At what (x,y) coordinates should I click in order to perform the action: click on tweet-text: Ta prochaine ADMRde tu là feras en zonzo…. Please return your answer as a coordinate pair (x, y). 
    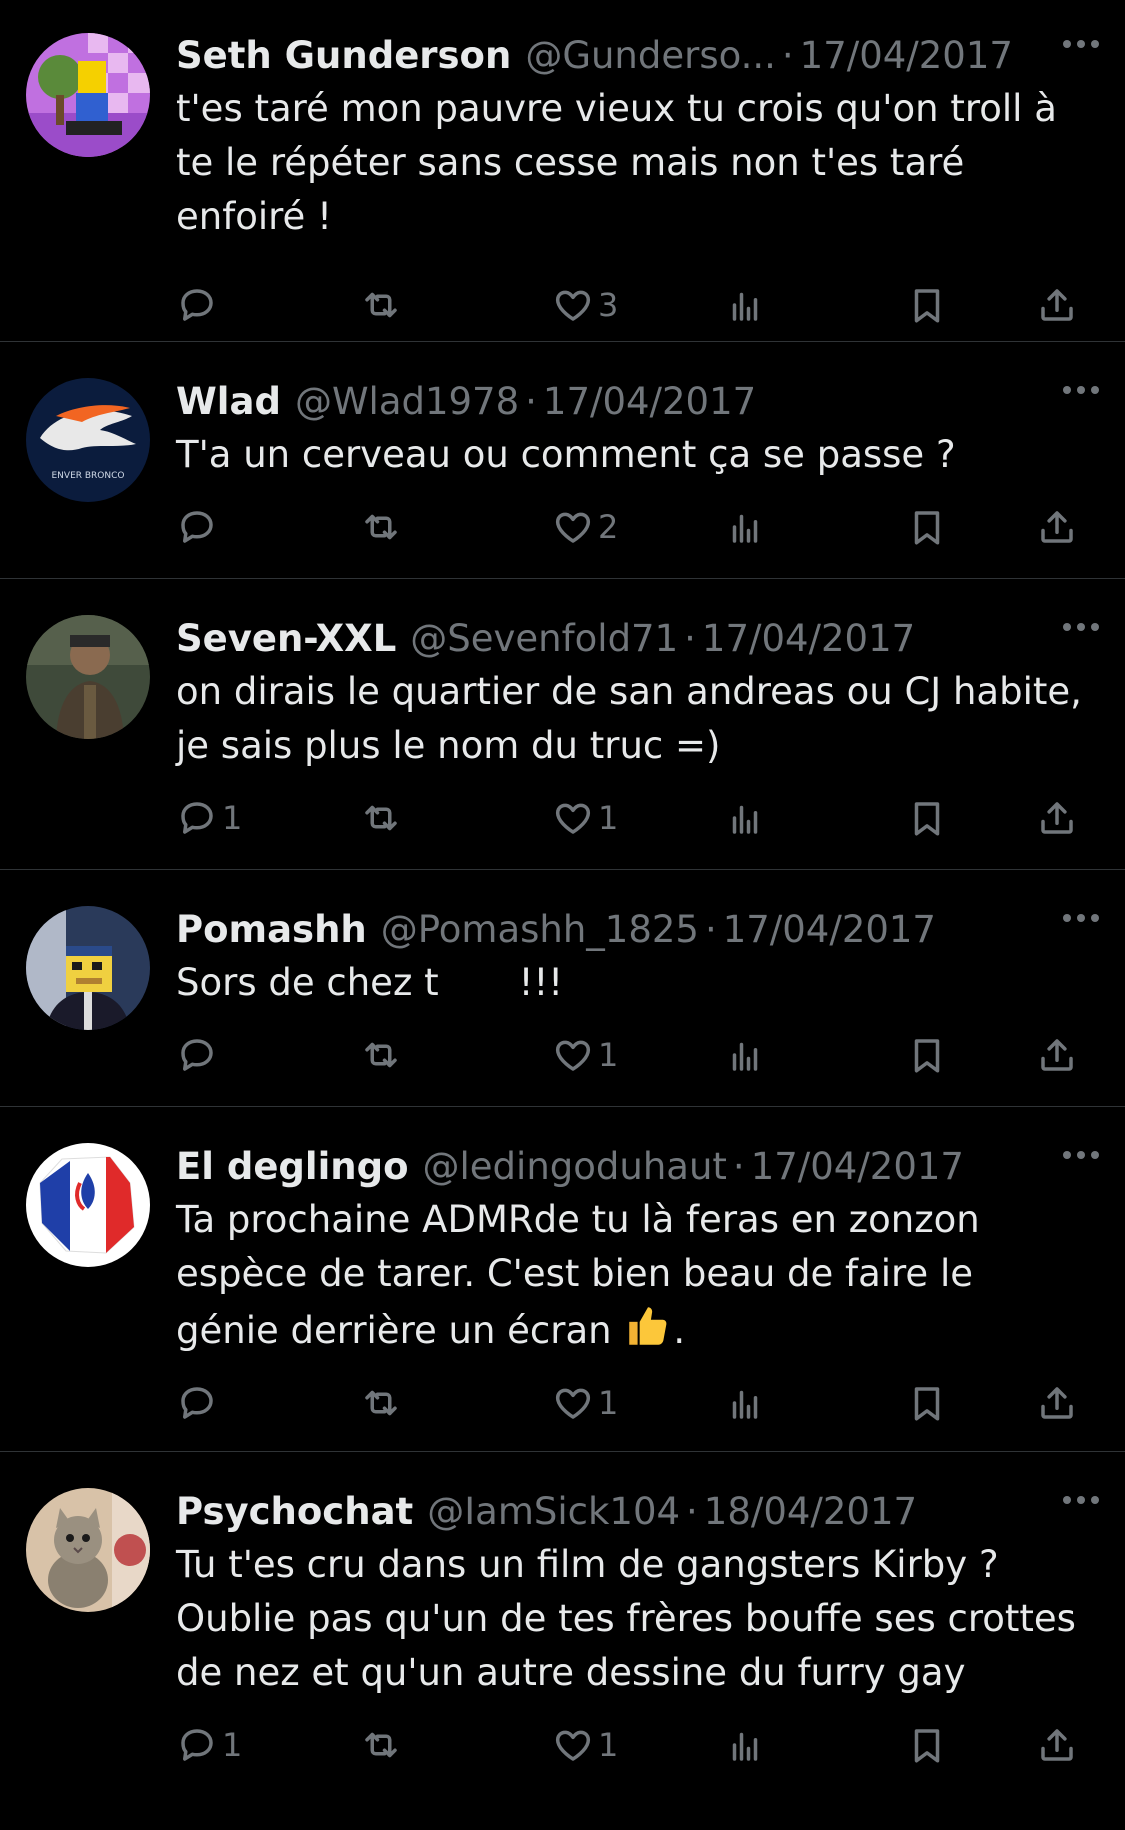
    Looking at the image, I should click on (631, 1275).